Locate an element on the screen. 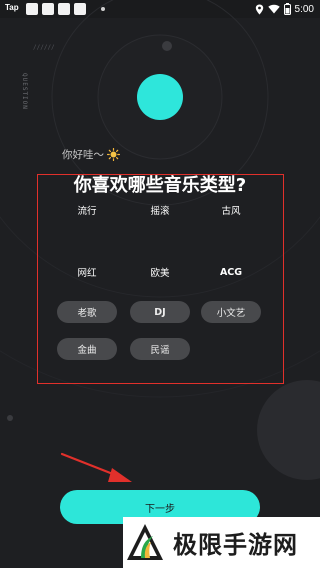 This screenshot has width=320, height=568. genre-tag: 古风 is located at coordinates (231, 210).